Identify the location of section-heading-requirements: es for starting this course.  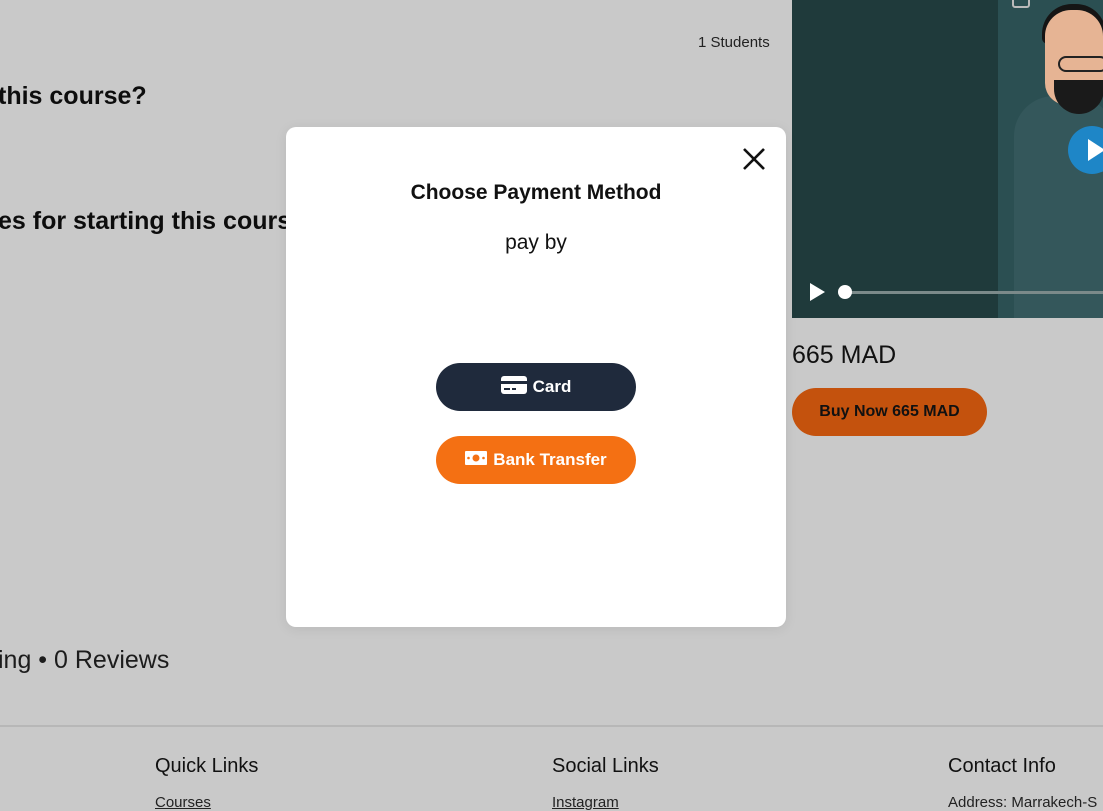
(153, 221).